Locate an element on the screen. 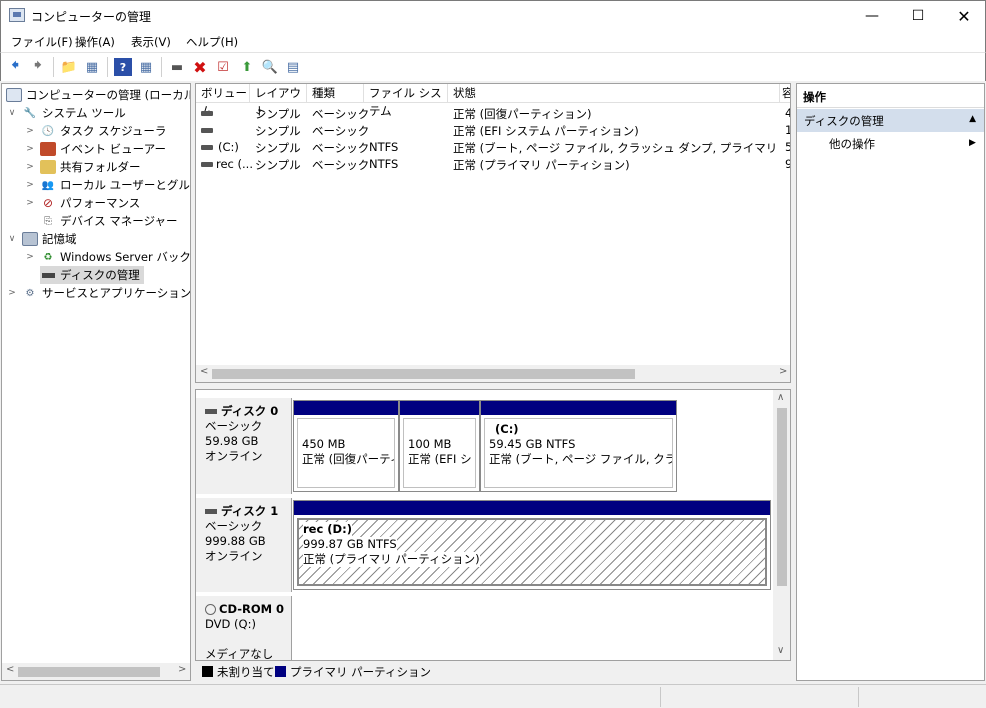 Image resolution: width=986 pixels, height=708 pixels. disk-size: 59.98 GB is located at coordinates (232, 441).